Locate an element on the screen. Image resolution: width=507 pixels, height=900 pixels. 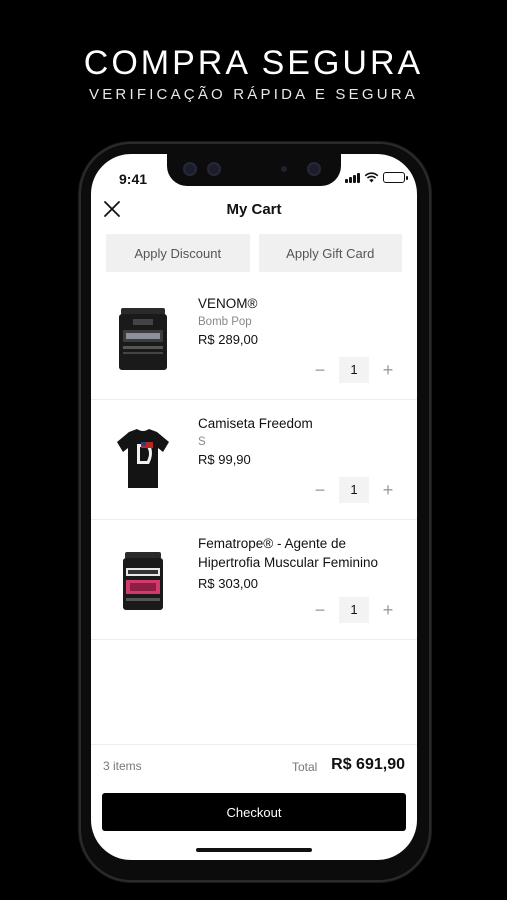
product-image-tshirt is located at coordinates (143, 459).